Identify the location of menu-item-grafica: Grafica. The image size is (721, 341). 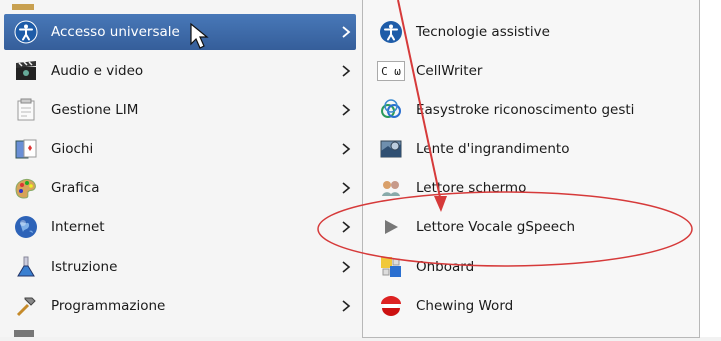
(180, 188).